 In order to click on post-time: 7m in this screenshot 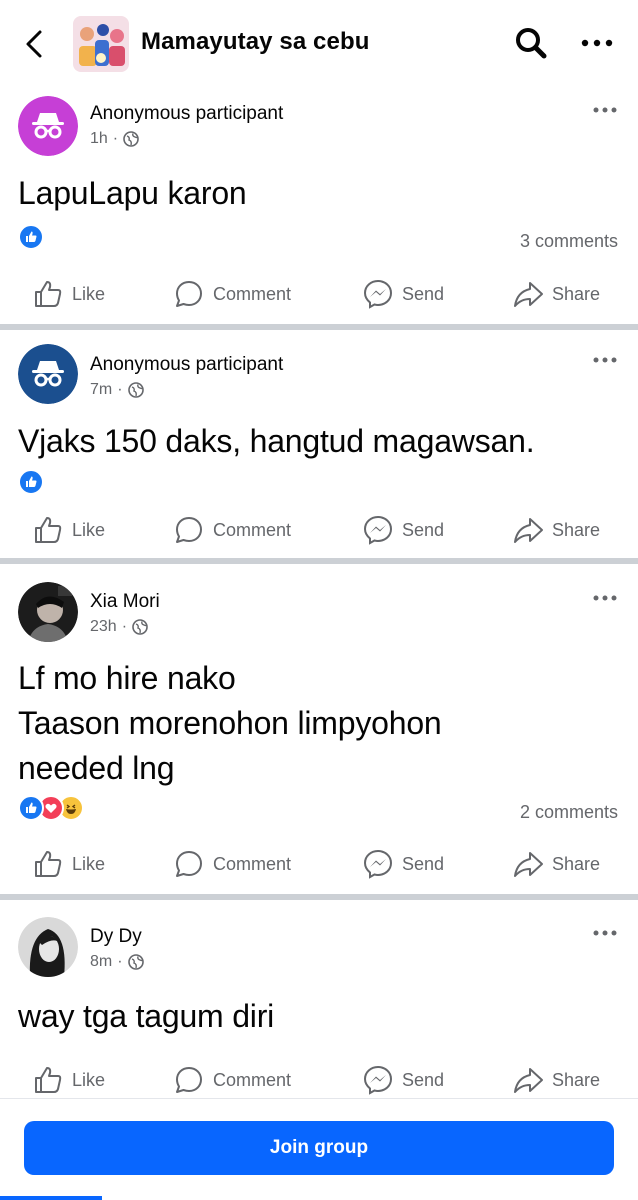, I will do `click(101, 390)`.